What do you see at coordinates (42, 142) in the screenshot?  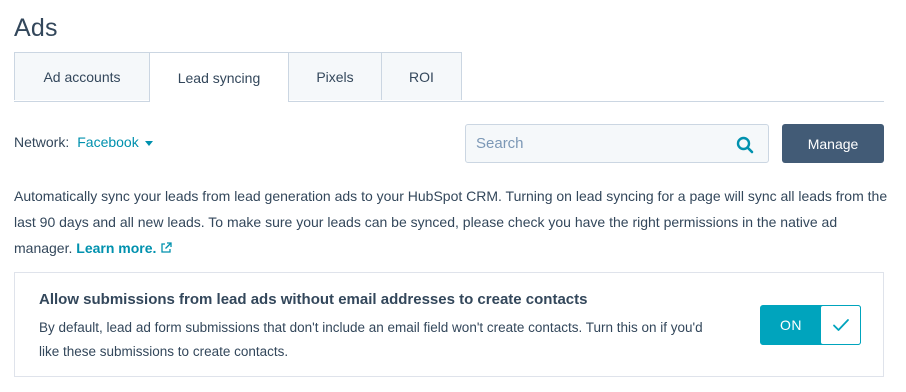 I see `network-label: Network:` at bounding box center [42, 142].